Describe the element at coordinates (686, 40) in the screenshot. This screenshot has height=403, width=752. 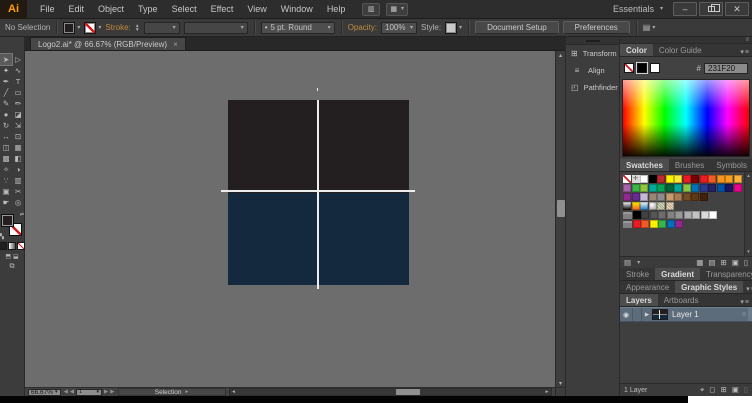
I see `dock-collapse-bar: ≡` at that location.